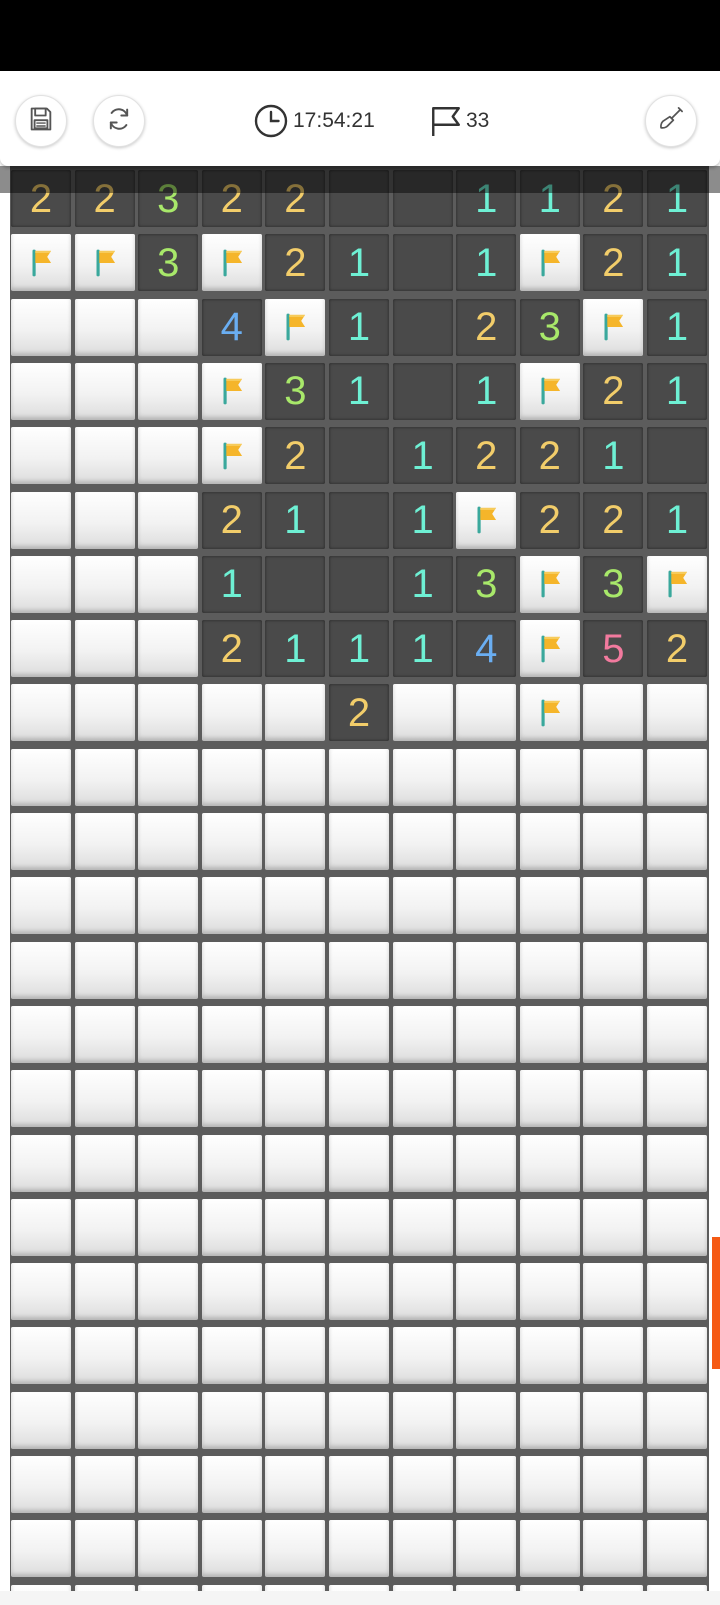 The width and height of the screenshot is (720, 1605). Describe the element at coordinates (716, 1303) in the screenshot. I see `scrollbar-thumb` at that location.